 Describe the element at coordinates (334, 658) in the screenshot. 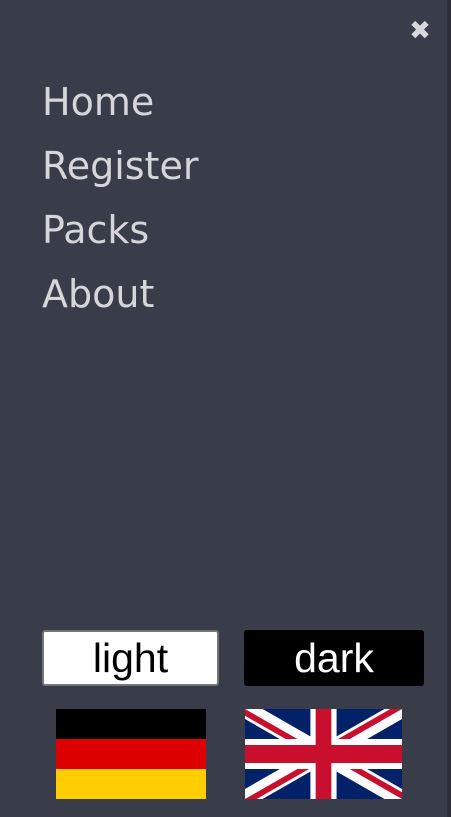

I see `dark-theme-button: dark` at that location.